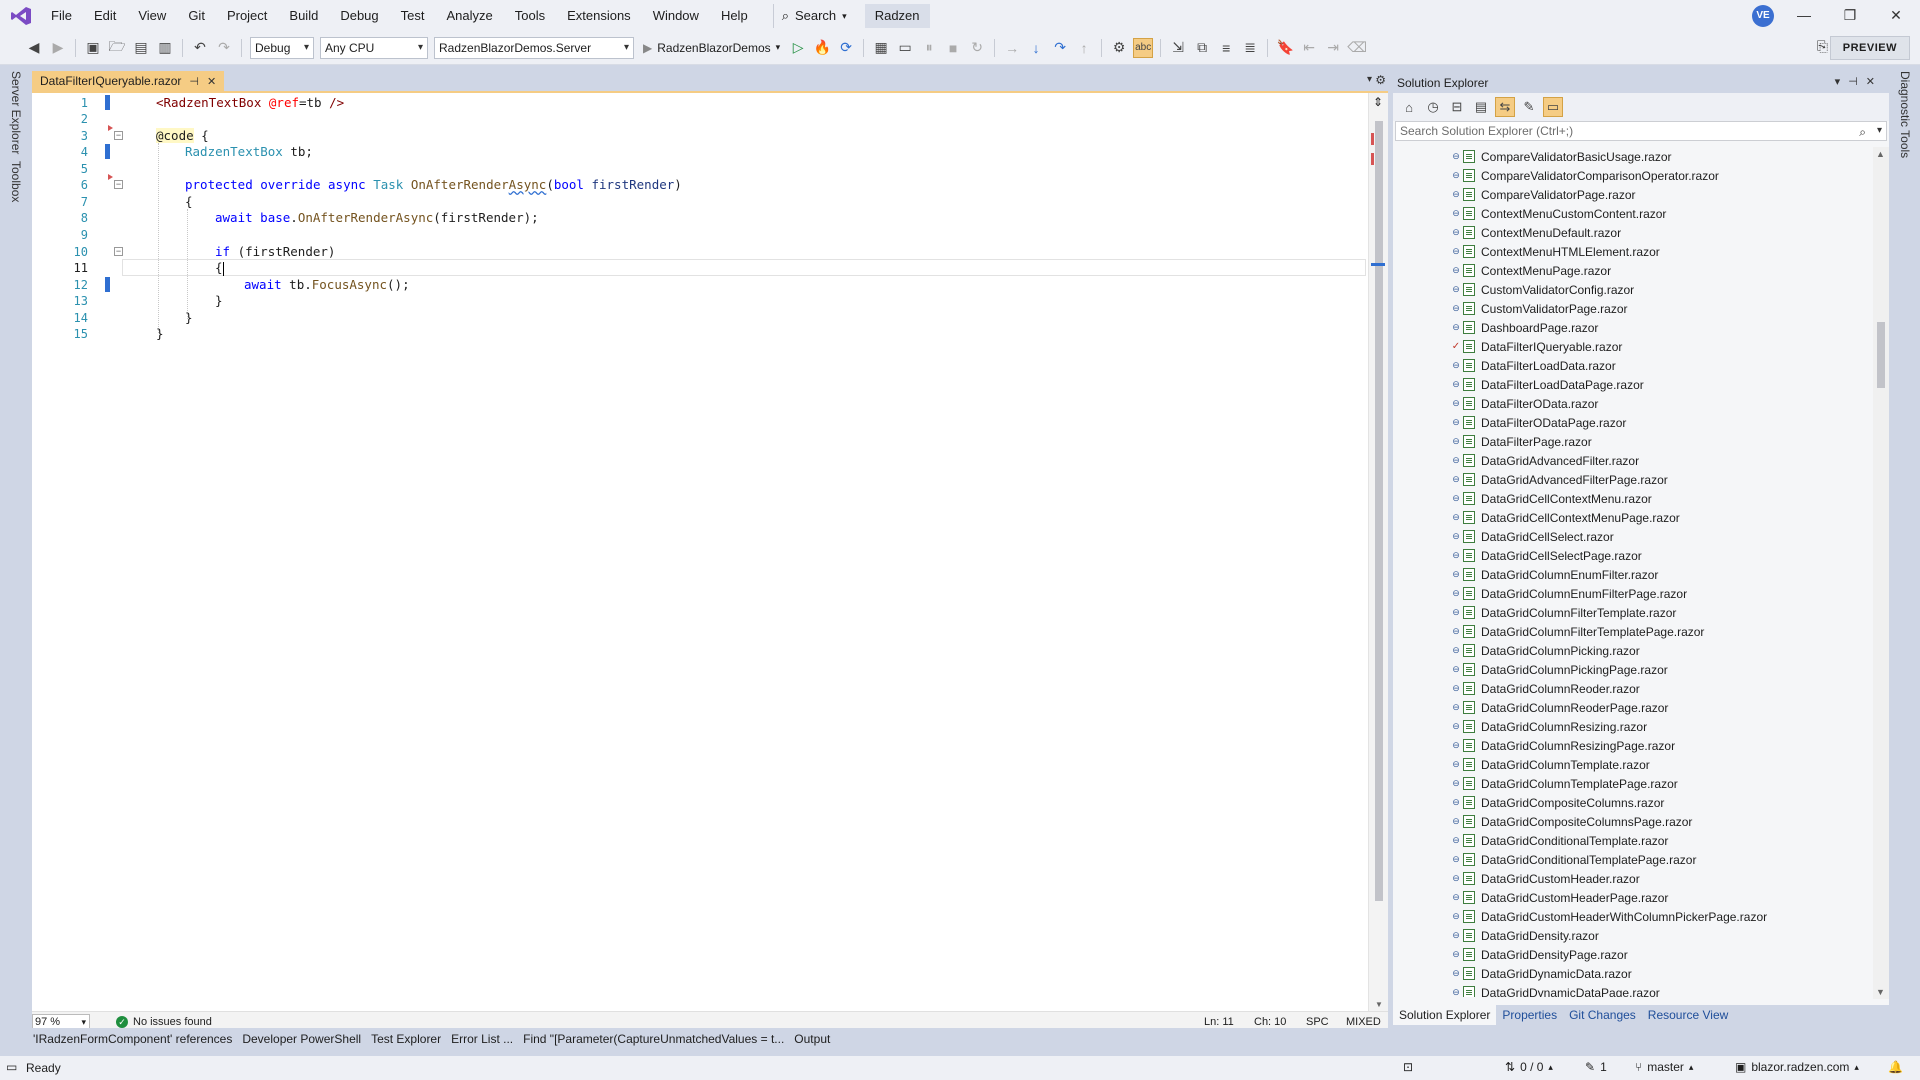 The image size is (1920, 1080). Describe the element at coordinates (676, 15) in the screenshot. I see `menu-window: Window` at that location.